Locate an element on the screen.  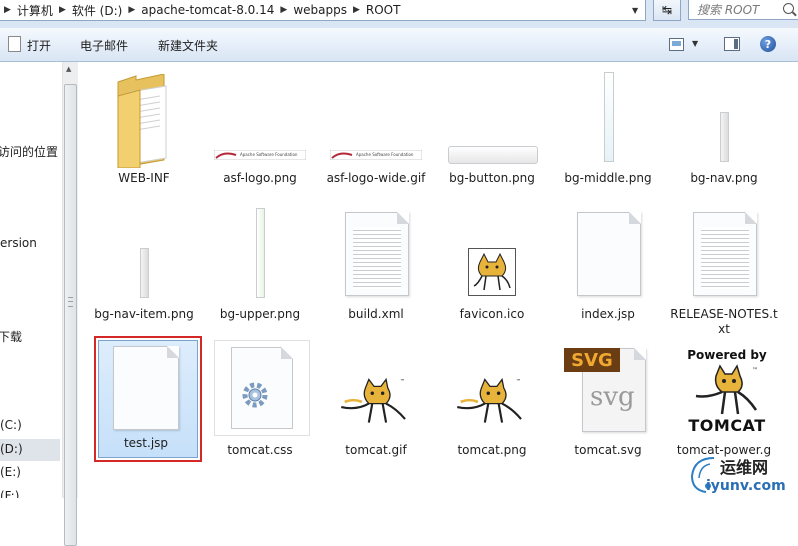
document-icon is located at coordinates (725, 254).